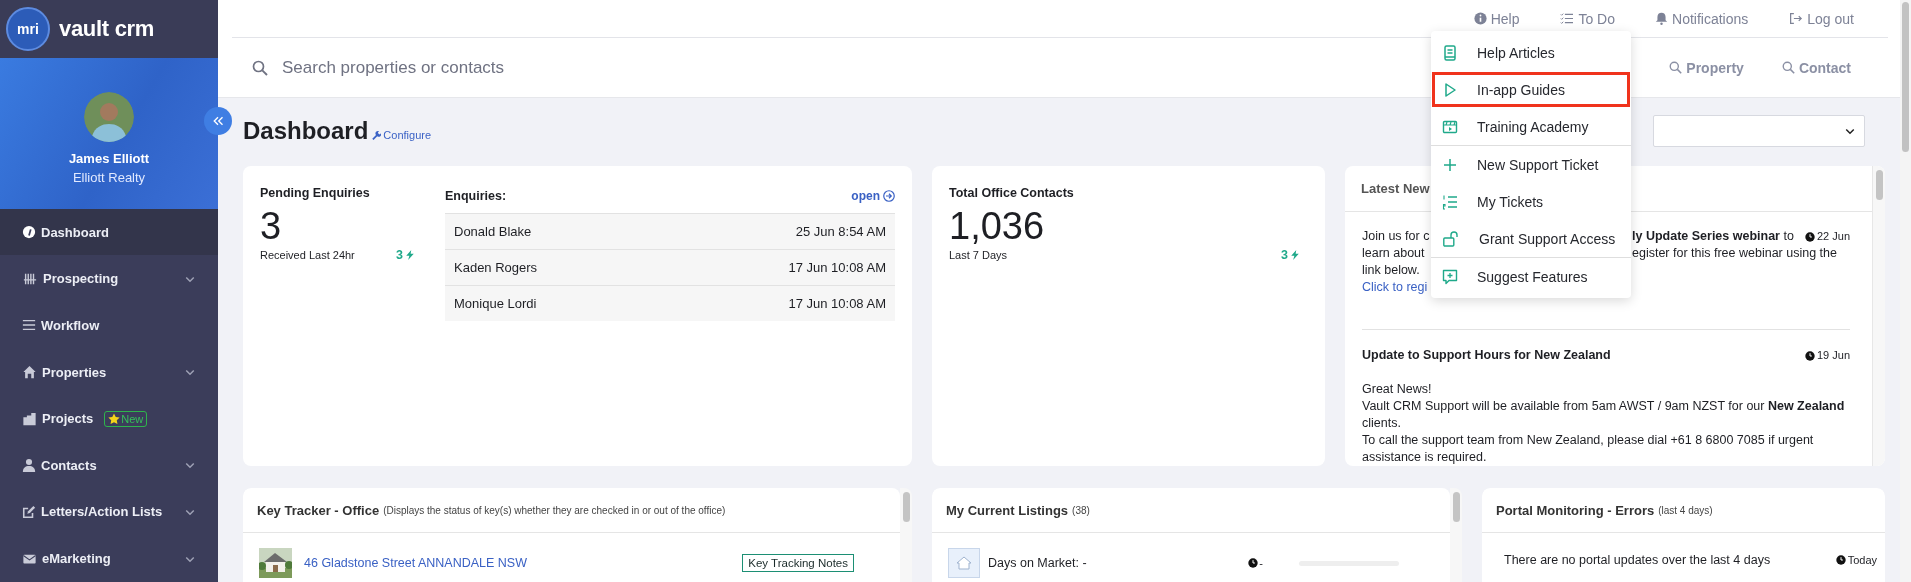  What do you see at coordinates (1531, 201) in the screenshot?
I see `menu-item: My Tickets` at bounding box center [1531, 201].